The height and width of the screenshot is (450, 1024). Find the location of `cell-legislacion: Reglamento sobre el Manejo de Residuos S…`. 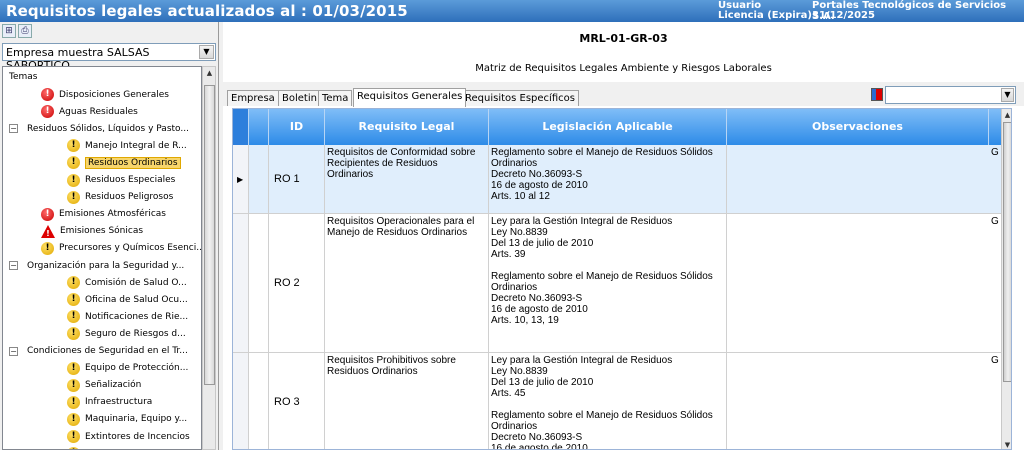

cell-legislacion: Reglamento sobre el Manejo de Residuos S… is located at coordinates (608, 179).